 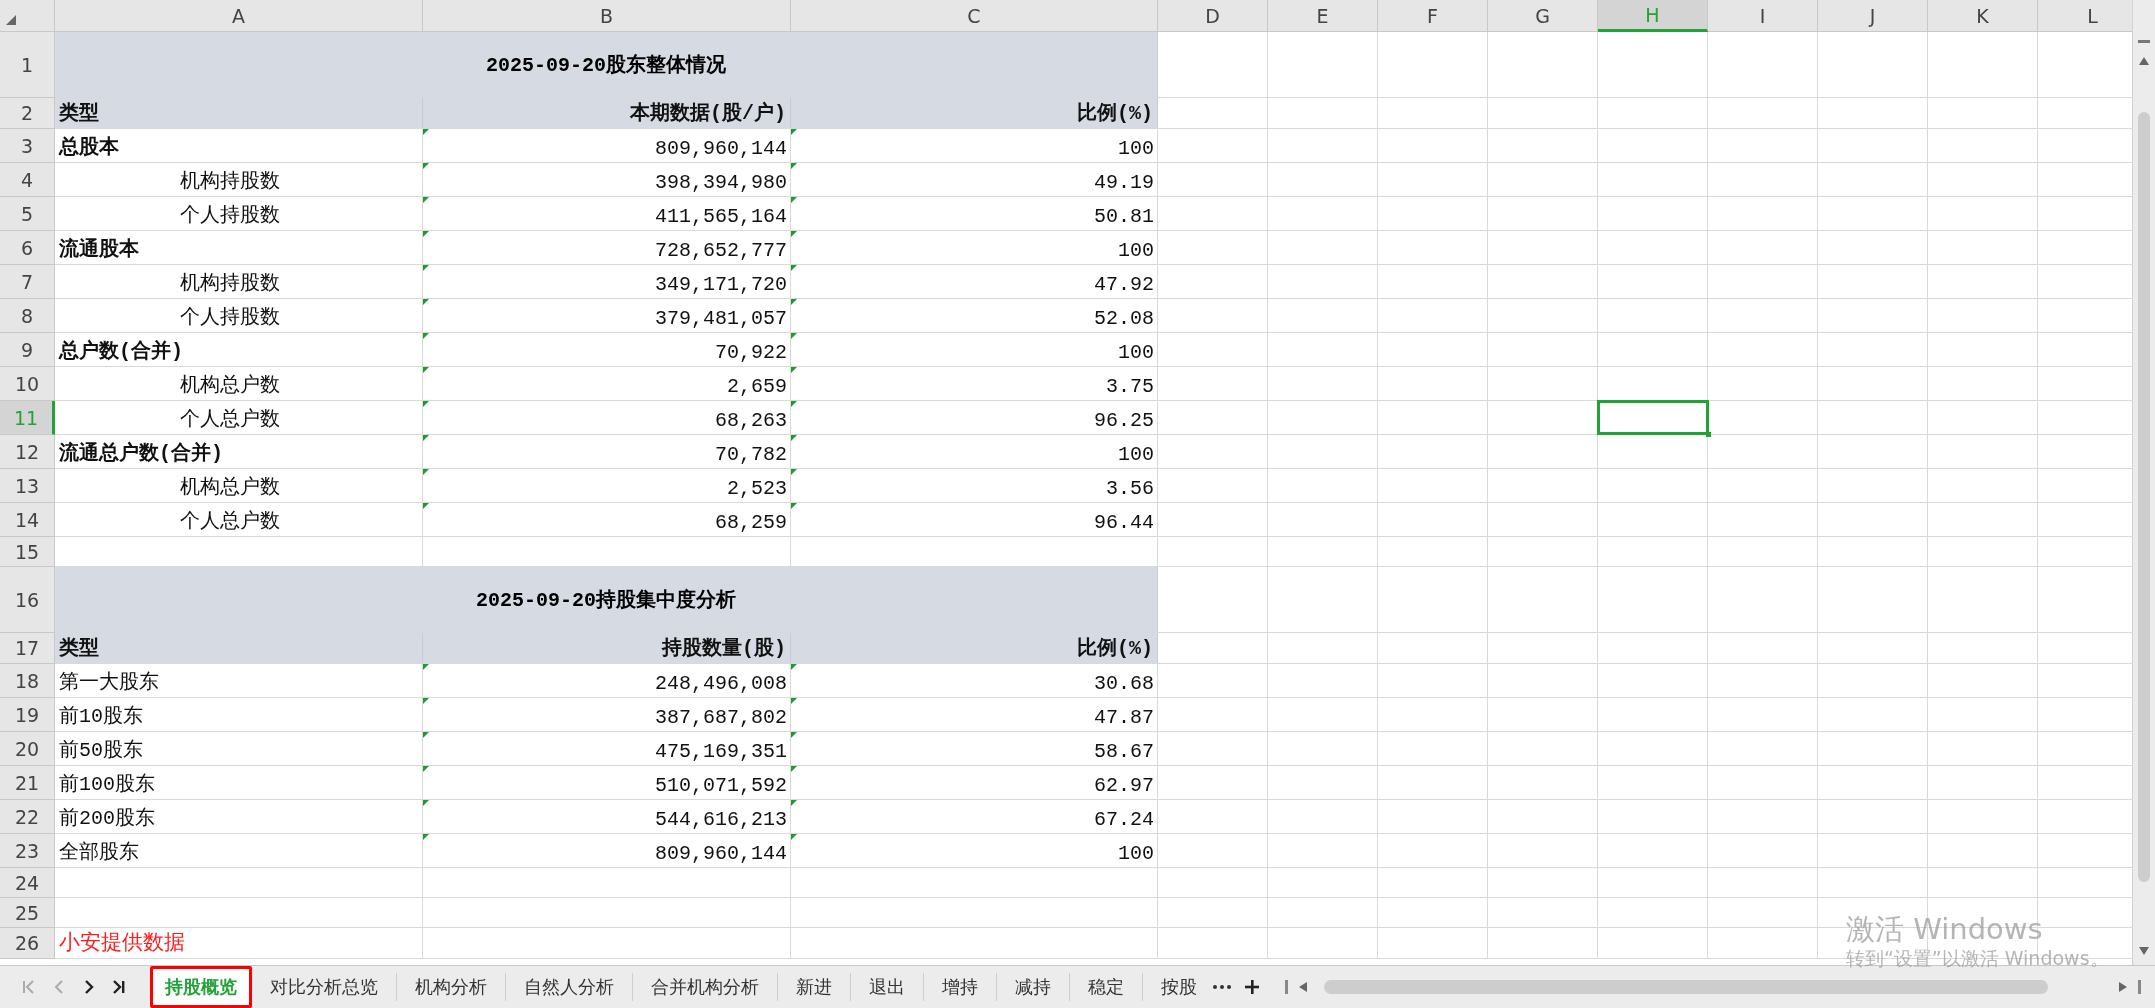 What do you see at coordinates (99, 249) in the screenshot?
I see `cell-text: 流通股本` at bounding box center [99, 249].